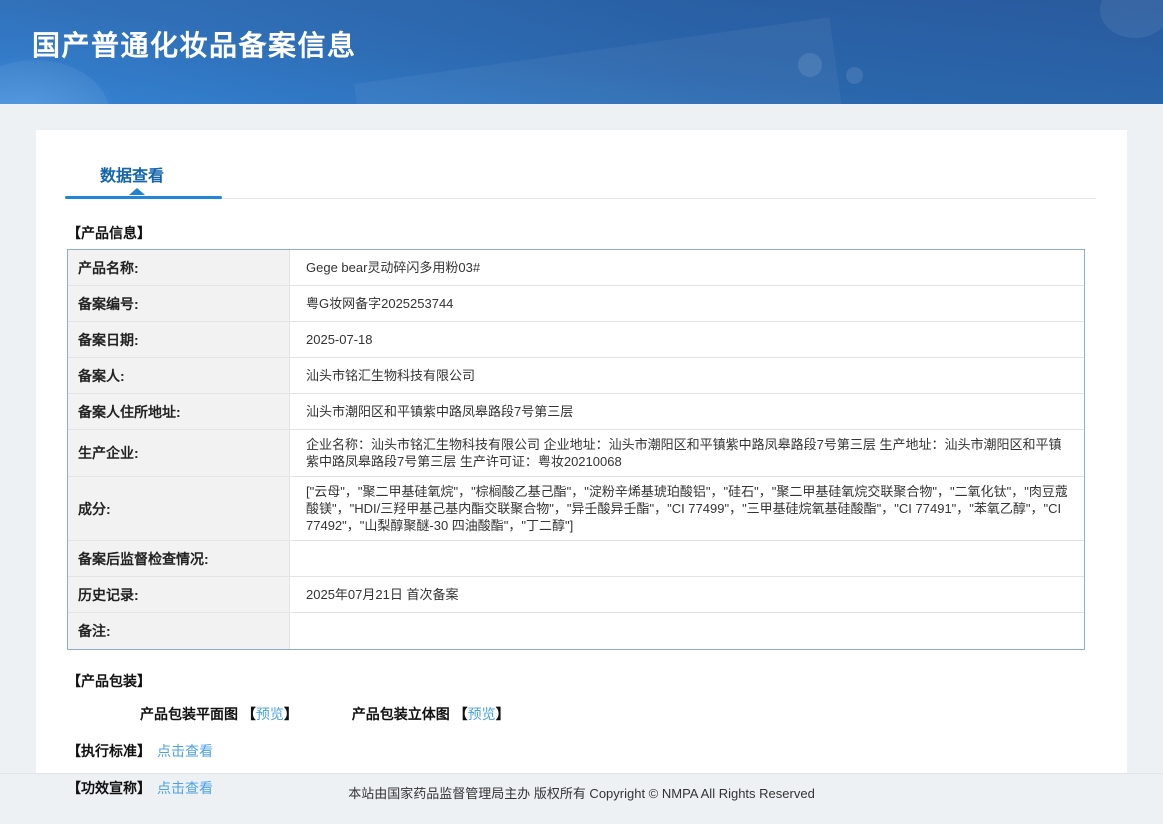 Image resolution: width=1163 pixels, height=824 pixels. I want to click on row-value: Gege bear灵动碎闪多用粉03#, so click(393, 267).